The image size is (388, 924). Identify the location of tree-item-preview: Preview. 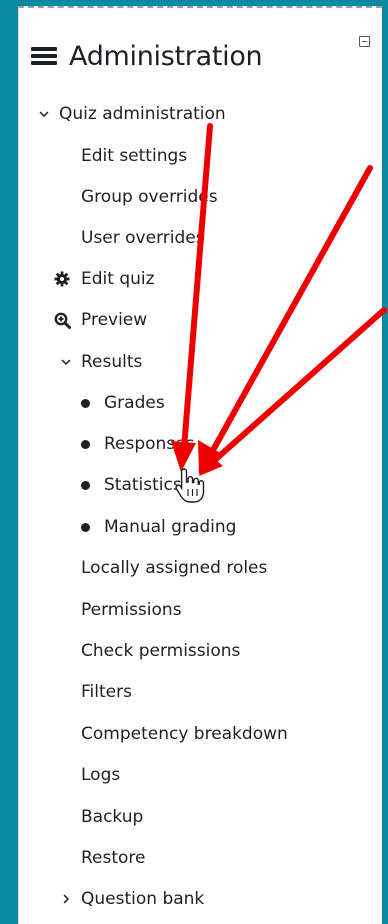
(100, 320).